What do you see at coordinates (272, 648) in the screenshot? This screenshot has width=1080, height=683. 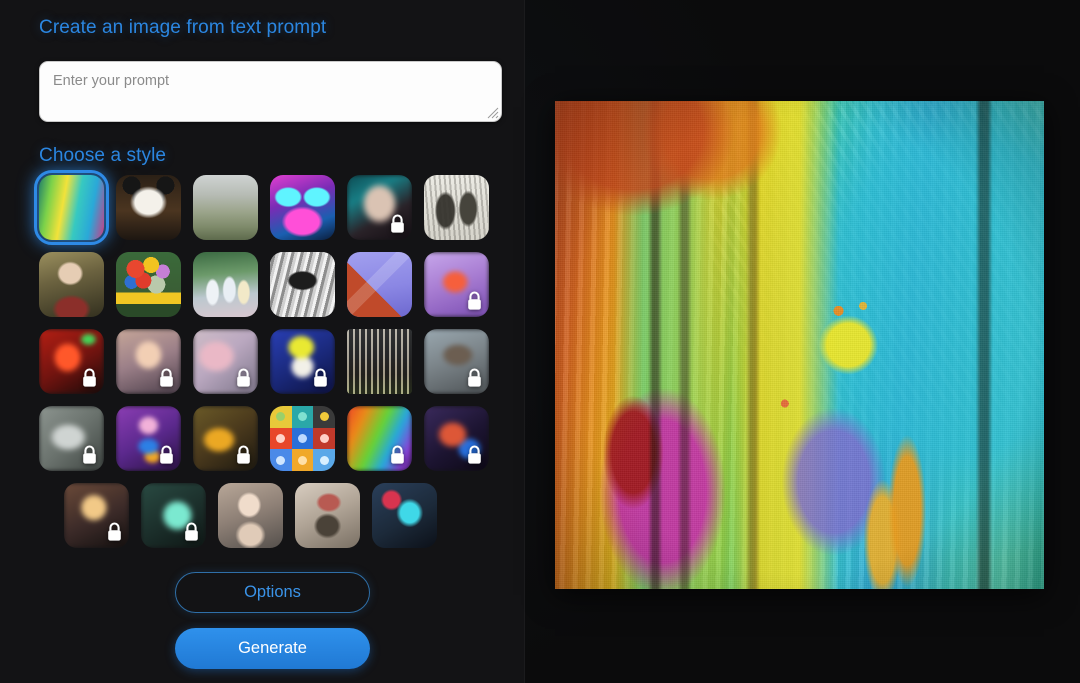 I see `generate-button: Generate` at bounding box center [272, 648].